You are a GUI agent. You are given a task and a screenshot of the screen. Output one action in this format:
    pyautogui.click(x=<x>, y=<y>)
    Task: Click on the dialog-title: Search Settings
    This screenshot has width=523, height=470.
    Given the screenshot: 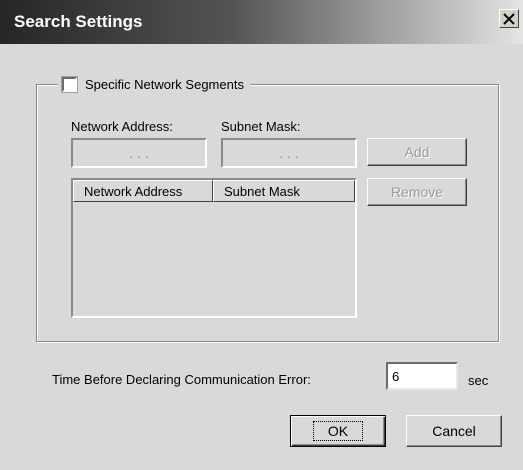 What is the action you would take?
    pyautogui.click(x=78, y=21)
    